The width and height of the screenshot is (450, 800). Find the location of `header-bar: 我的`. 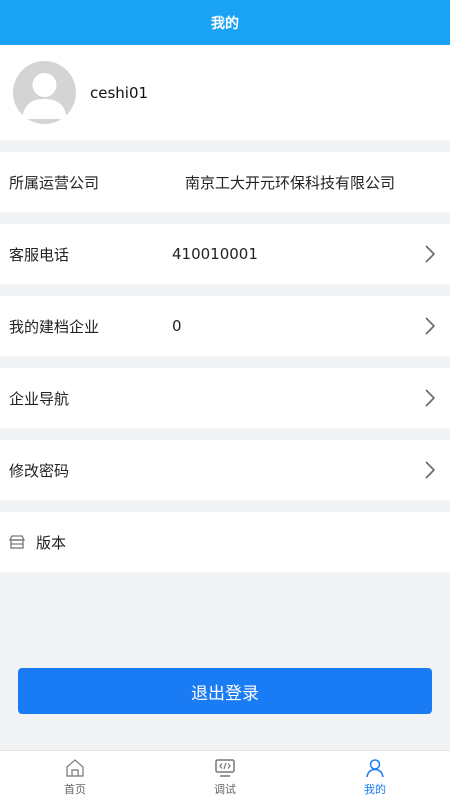

header-bar: 我的 is located at coordinates (225, 22).